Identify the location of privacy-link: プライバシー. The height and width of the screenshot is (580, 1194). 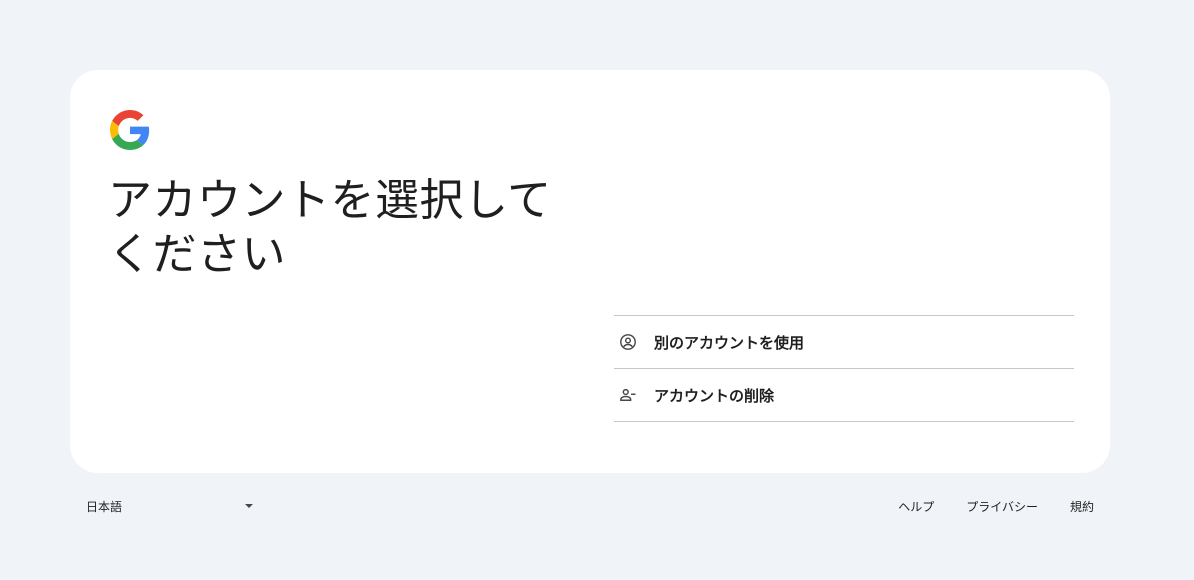
(1002, 506).